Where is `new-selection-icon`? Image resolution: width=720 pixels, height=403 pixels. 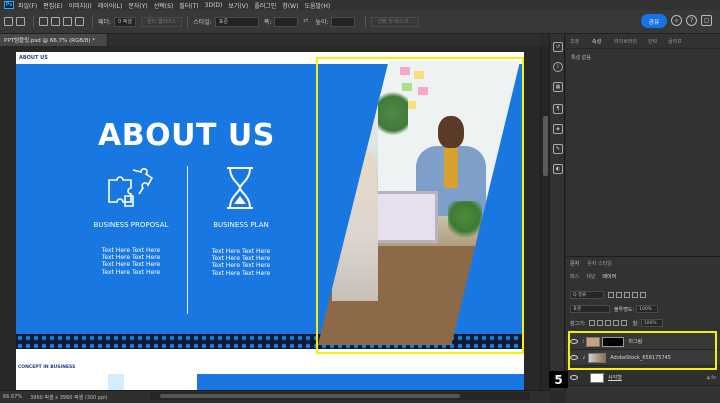 new-selection-icon is located at coordinates (43, 21).